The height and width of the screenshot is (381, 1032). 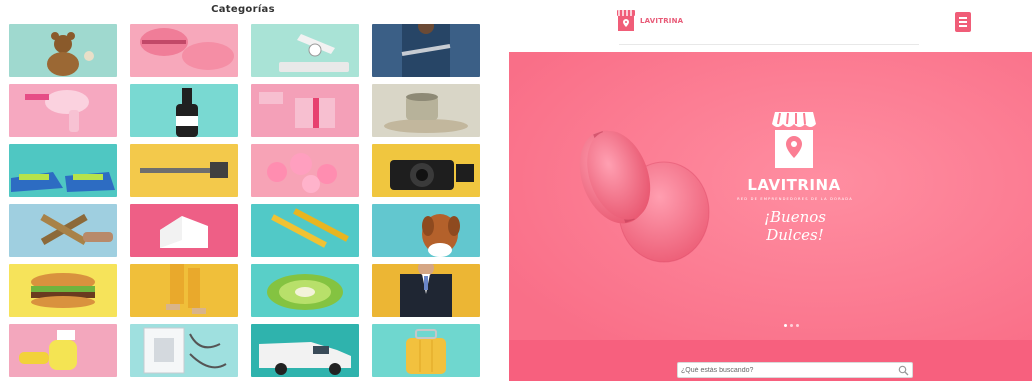 I want to click on search-box, so click(x=795, y=370).